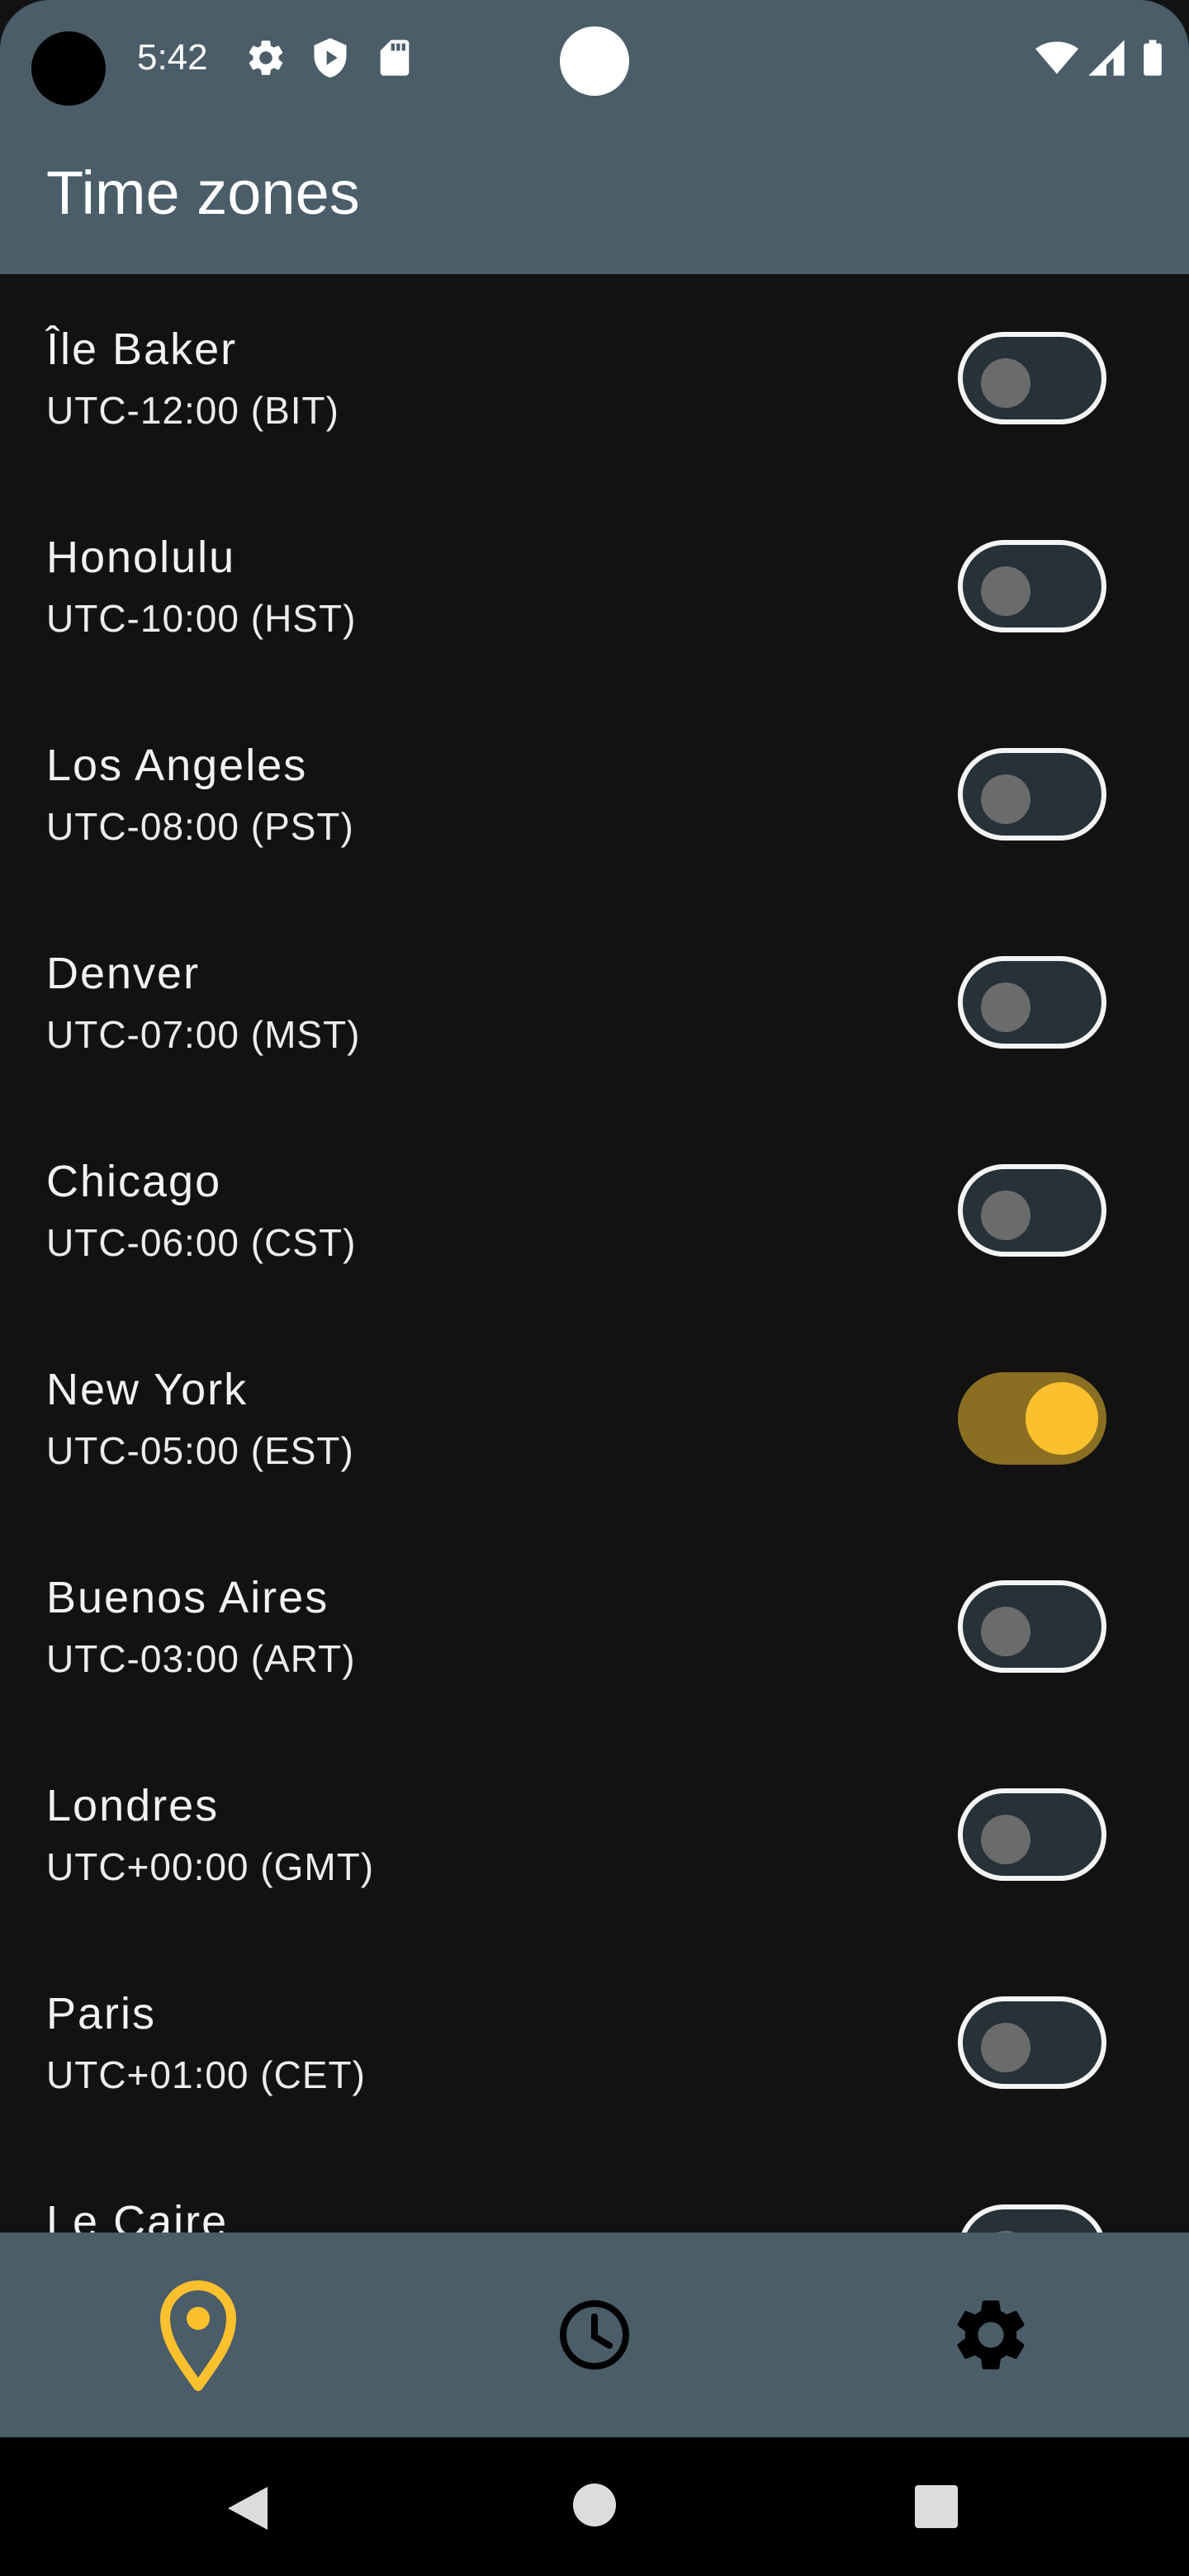 This screenshot has width=1189, height=2576. What do you see at coordinates (594, 1418) in the screenshot?
I see `time-zone-row: New York UTC-05:00 (EST)` at bounding box center [594, 1418].